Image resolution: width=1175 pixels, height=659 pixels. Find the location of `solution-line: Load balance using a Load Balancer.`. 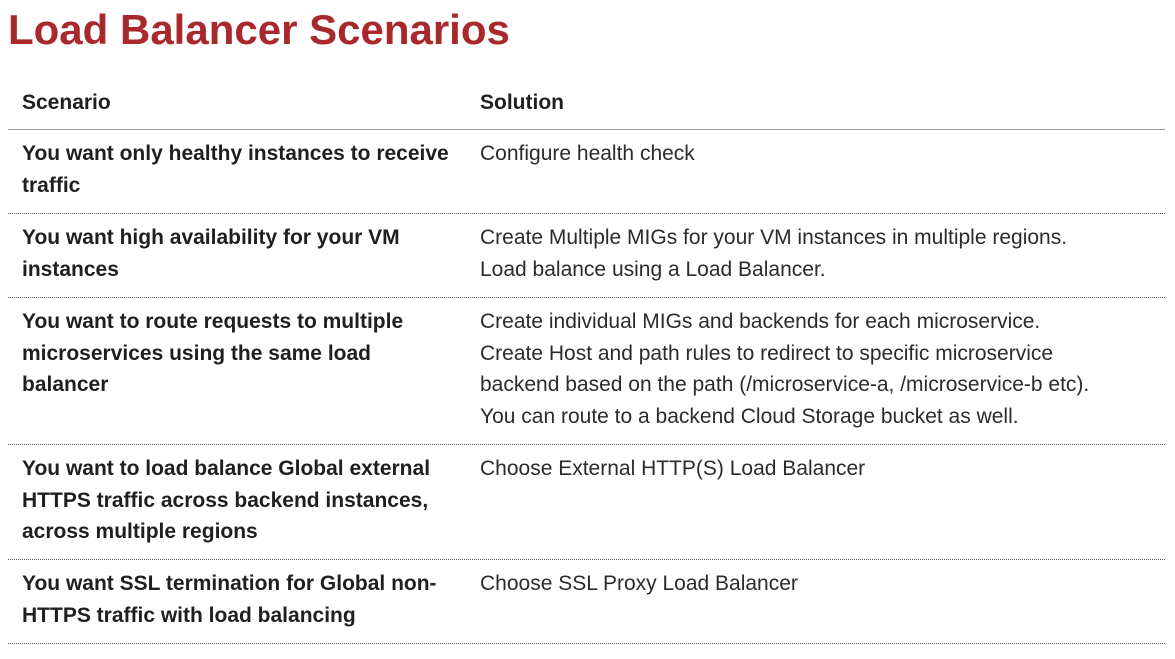

solution-line: Load balance using a Load Balancer. is located at coordinates (653, 269).